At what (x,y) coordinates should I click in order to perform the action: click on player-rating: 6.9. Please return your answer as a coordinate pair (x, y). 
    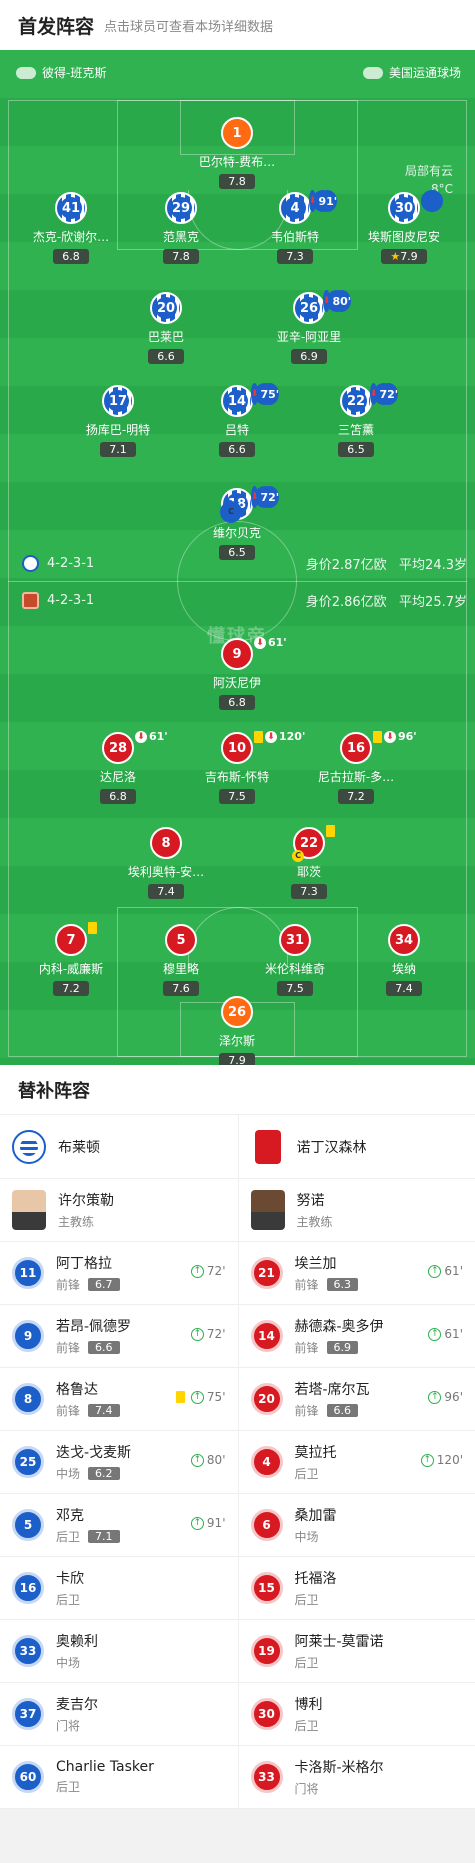
    Looking at the image, I should click on (309, 356).